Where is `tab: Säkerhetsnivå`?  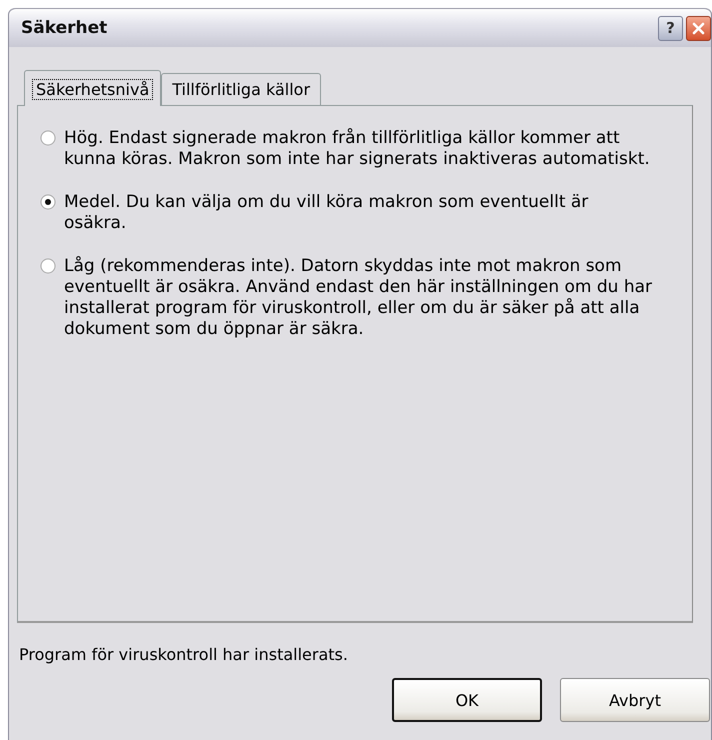
tab: Säkerhetsnivå is located at coordinates (93, 88).